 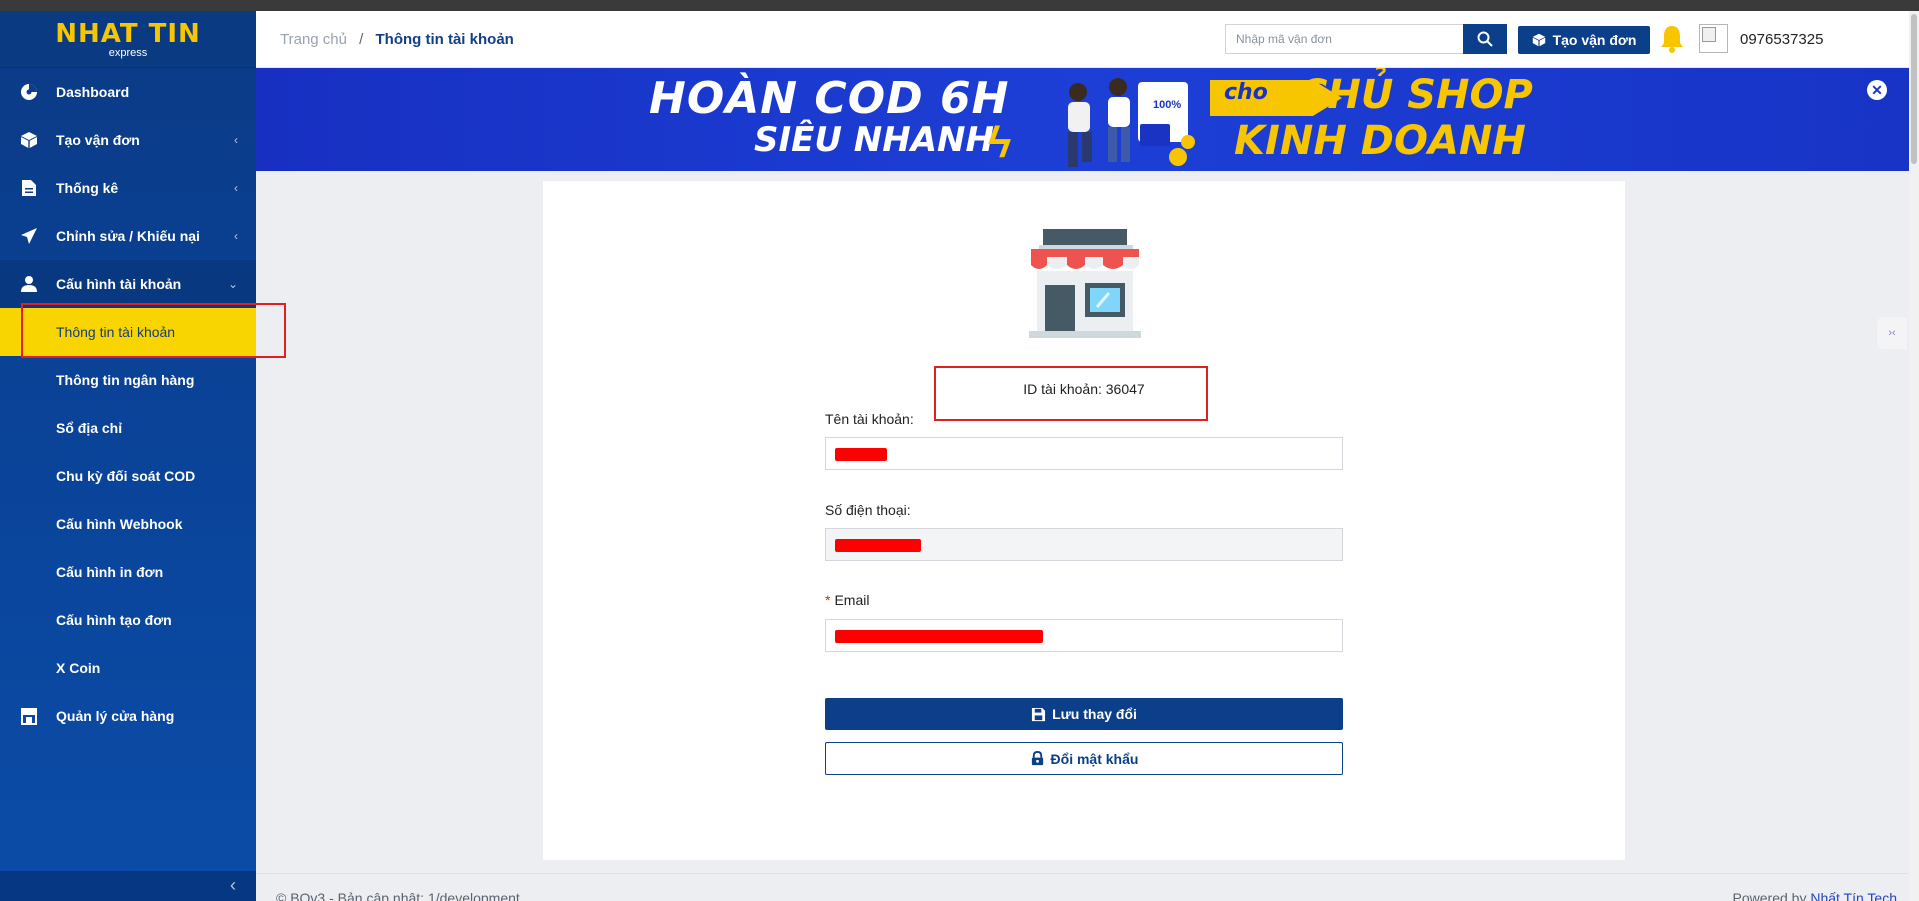 I want to click on floppy-disk-icon, so click(x=1039, y=714).